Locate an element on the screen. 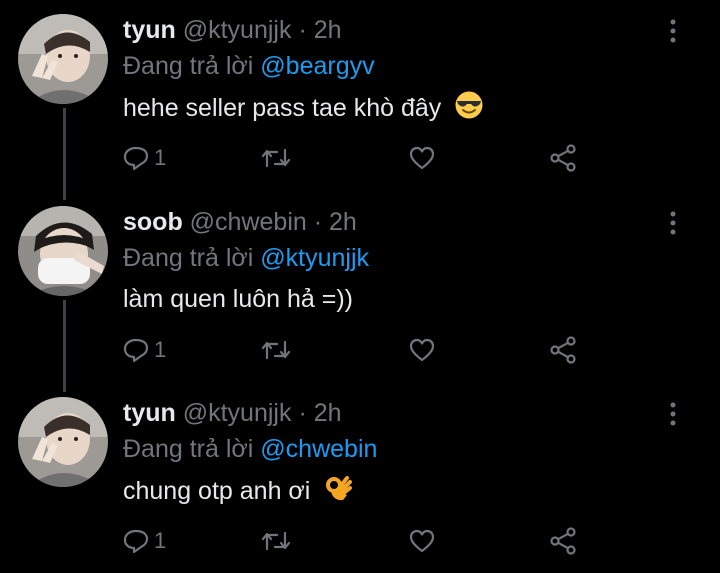 This screenshot has height=573, width=720. mention-link: @ktyunjjk is located at coordinates (314, 258).